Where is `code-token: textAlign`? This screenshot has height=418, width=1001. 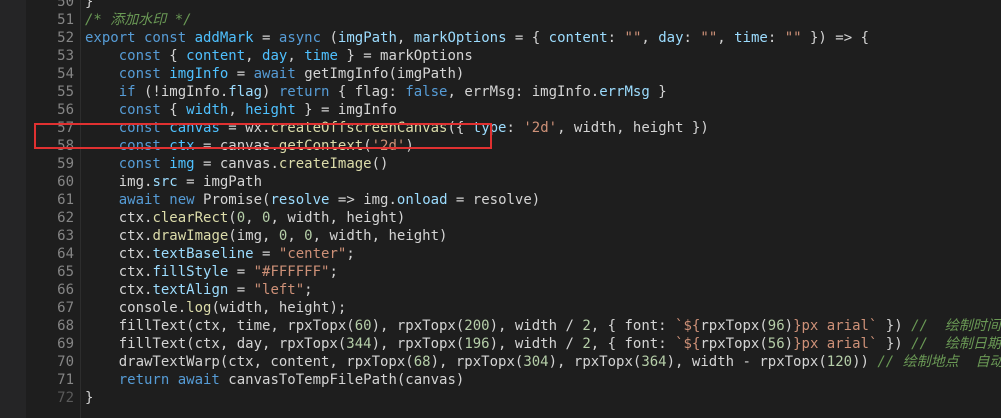 code-token: textAlign is located at coordinates (190, 290).